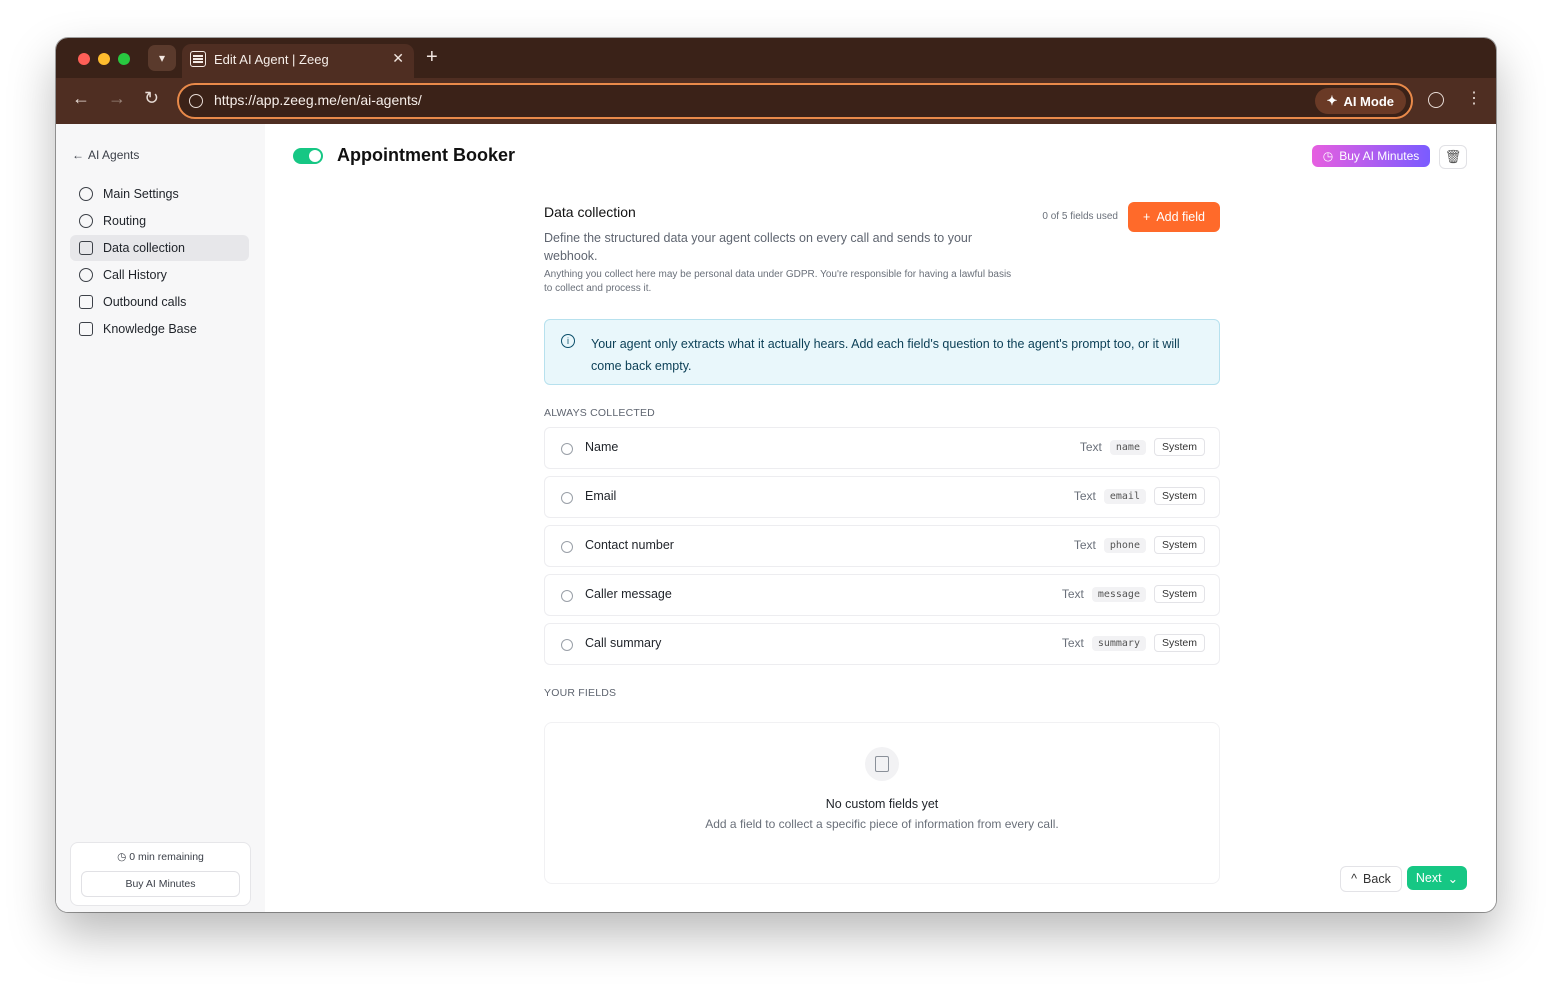  What do you see at coordinates (1474, 98) in the screenshot?
I see `more-menu-icon: ⋮` at bounding box center [1474, 98].